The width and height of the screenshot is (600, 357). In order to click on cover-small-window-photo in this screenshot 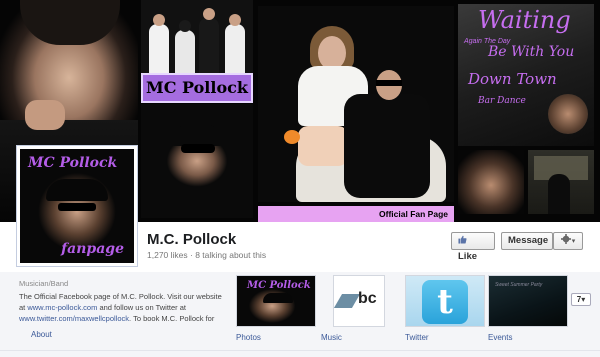, I will do `click(561, 182)`.